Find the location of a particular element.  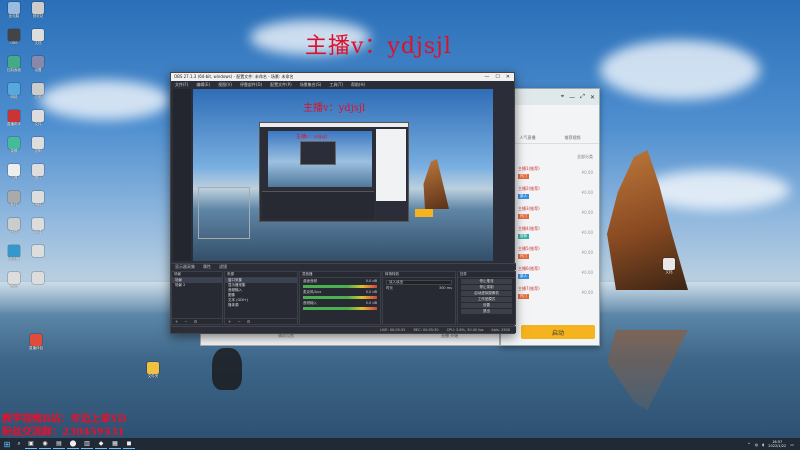

desktop-icon: 说明 is located at coordinates (38, 150).